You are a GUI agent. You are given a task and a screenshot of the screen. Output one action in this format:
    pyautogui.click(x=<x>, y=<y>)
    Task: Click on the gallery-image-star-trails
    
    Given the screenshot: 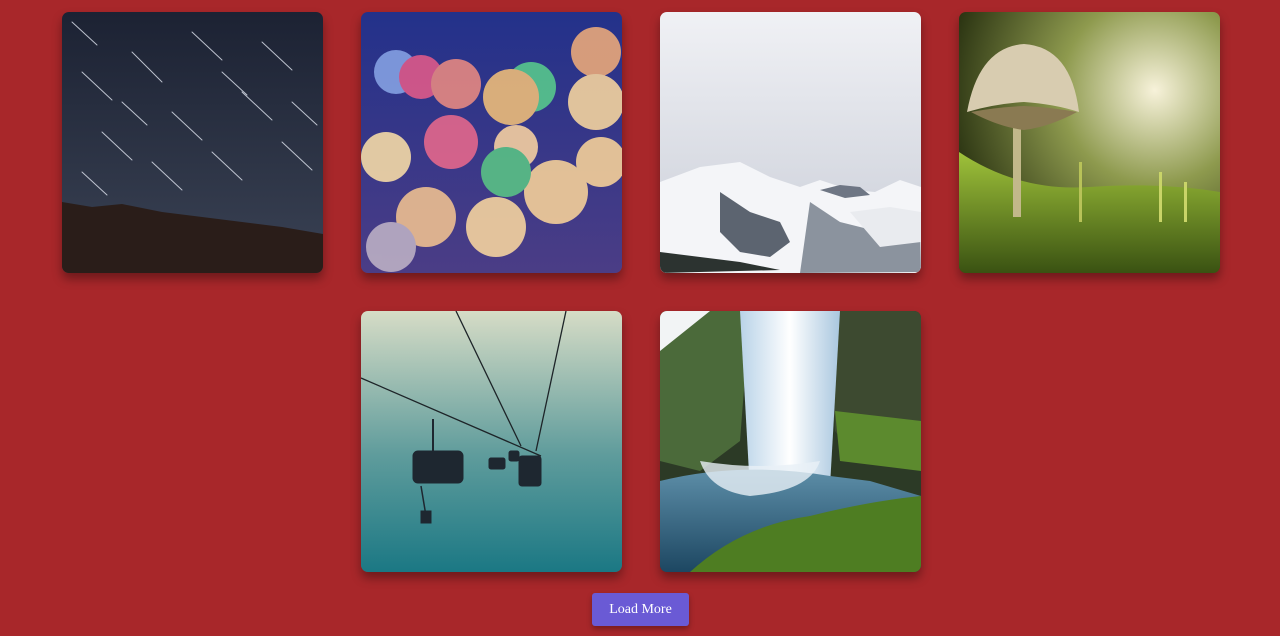 What is the action you would take?
    pyautogui.click(x=192, y=142)
    